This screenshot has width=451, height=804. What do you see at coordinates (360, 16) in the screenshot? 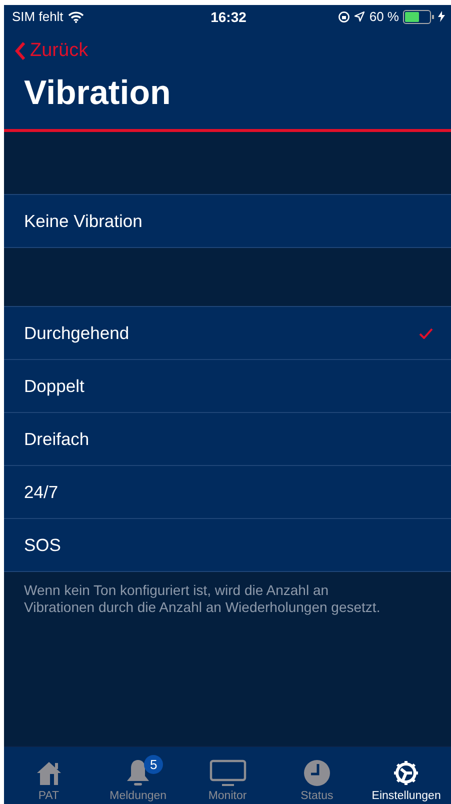
I see `location-icon` at bounding box center [360, 16].